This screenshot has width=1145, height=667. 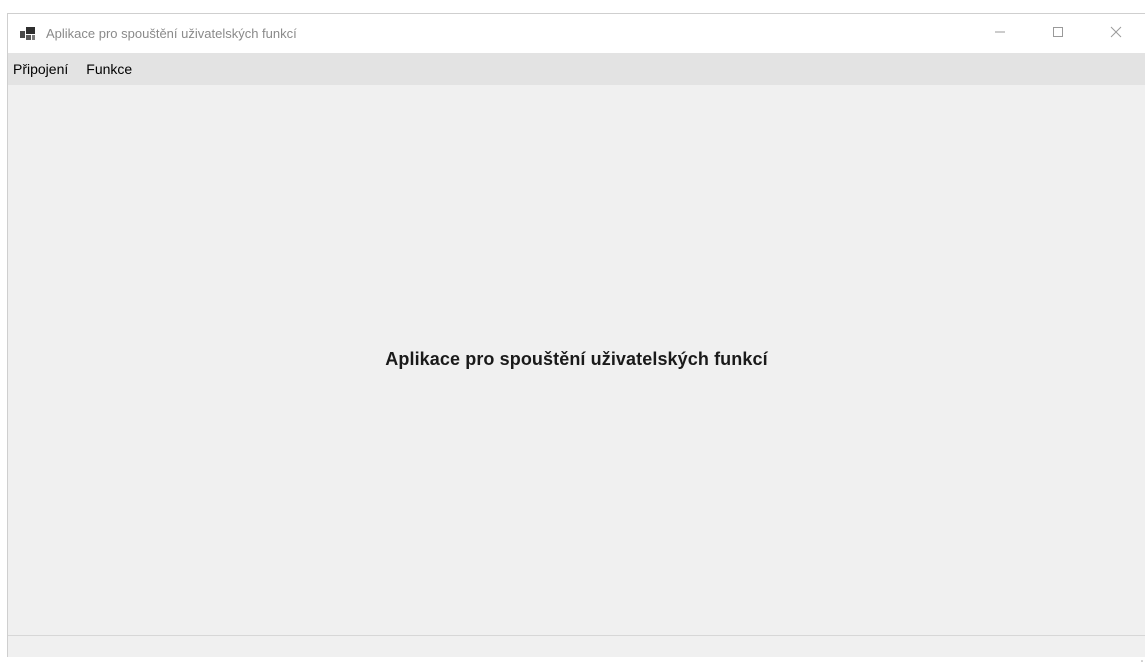 I want to click on close-icon, so click(x=1116, y=34).